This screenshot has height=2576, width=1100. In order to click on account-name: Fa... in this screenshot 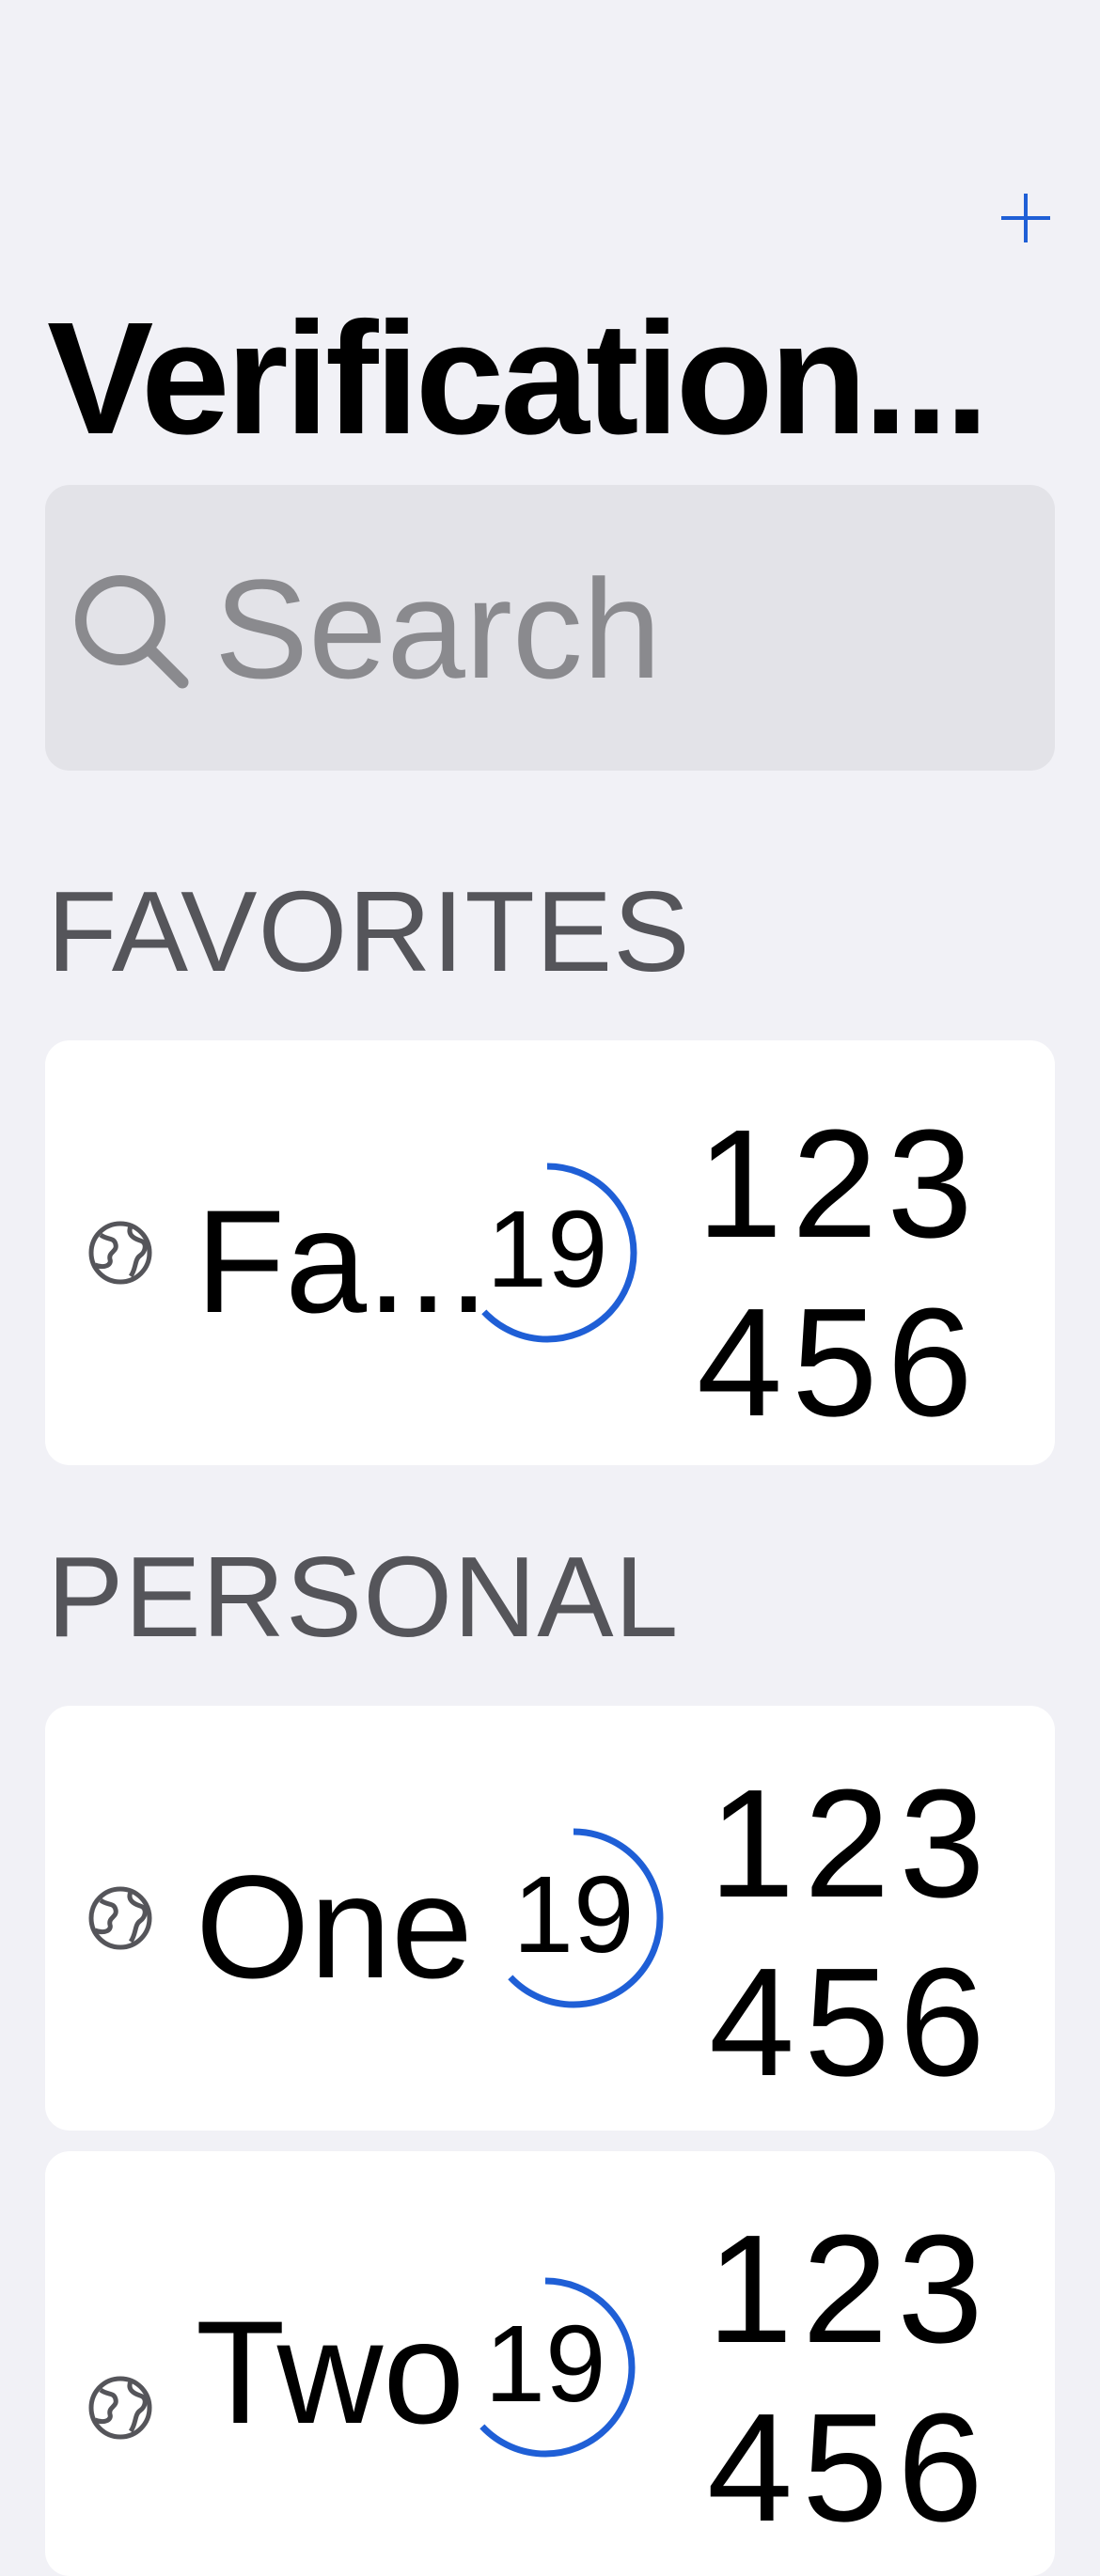, I will do `click(343, 1262)`.